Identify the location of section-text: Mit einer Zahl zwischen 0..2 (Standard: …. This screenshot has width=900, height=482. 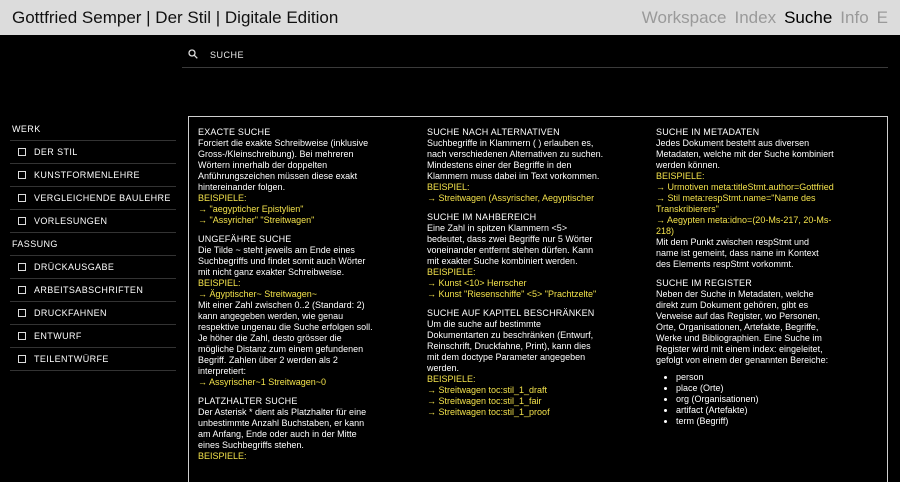
(285, 338).